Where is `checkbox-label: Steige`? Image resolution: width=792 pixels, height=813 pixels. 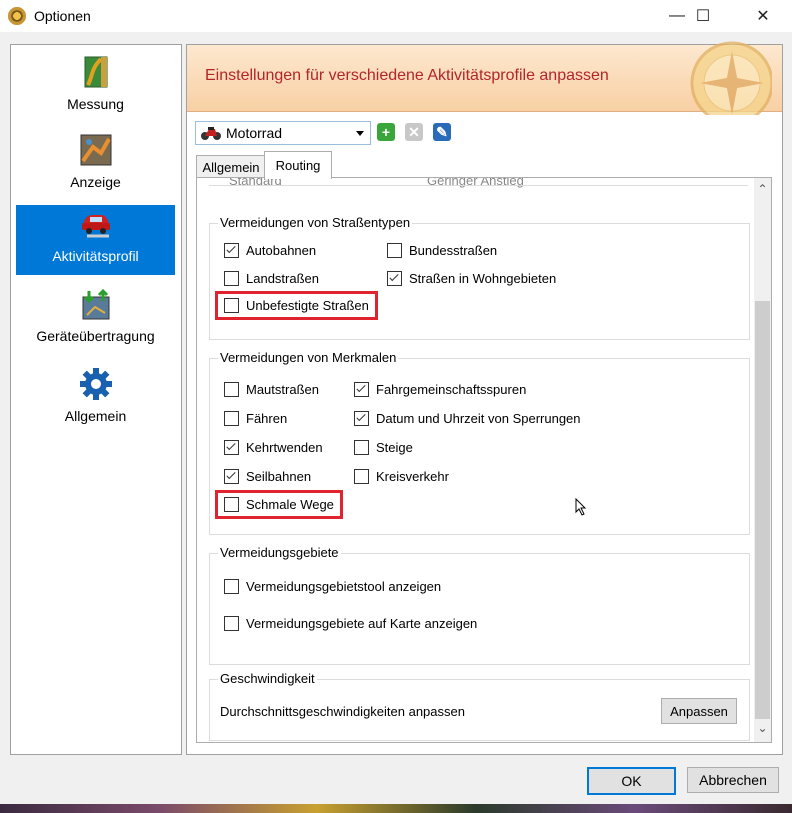 checkbox-label: Steige is located at coordinates (394, 447).